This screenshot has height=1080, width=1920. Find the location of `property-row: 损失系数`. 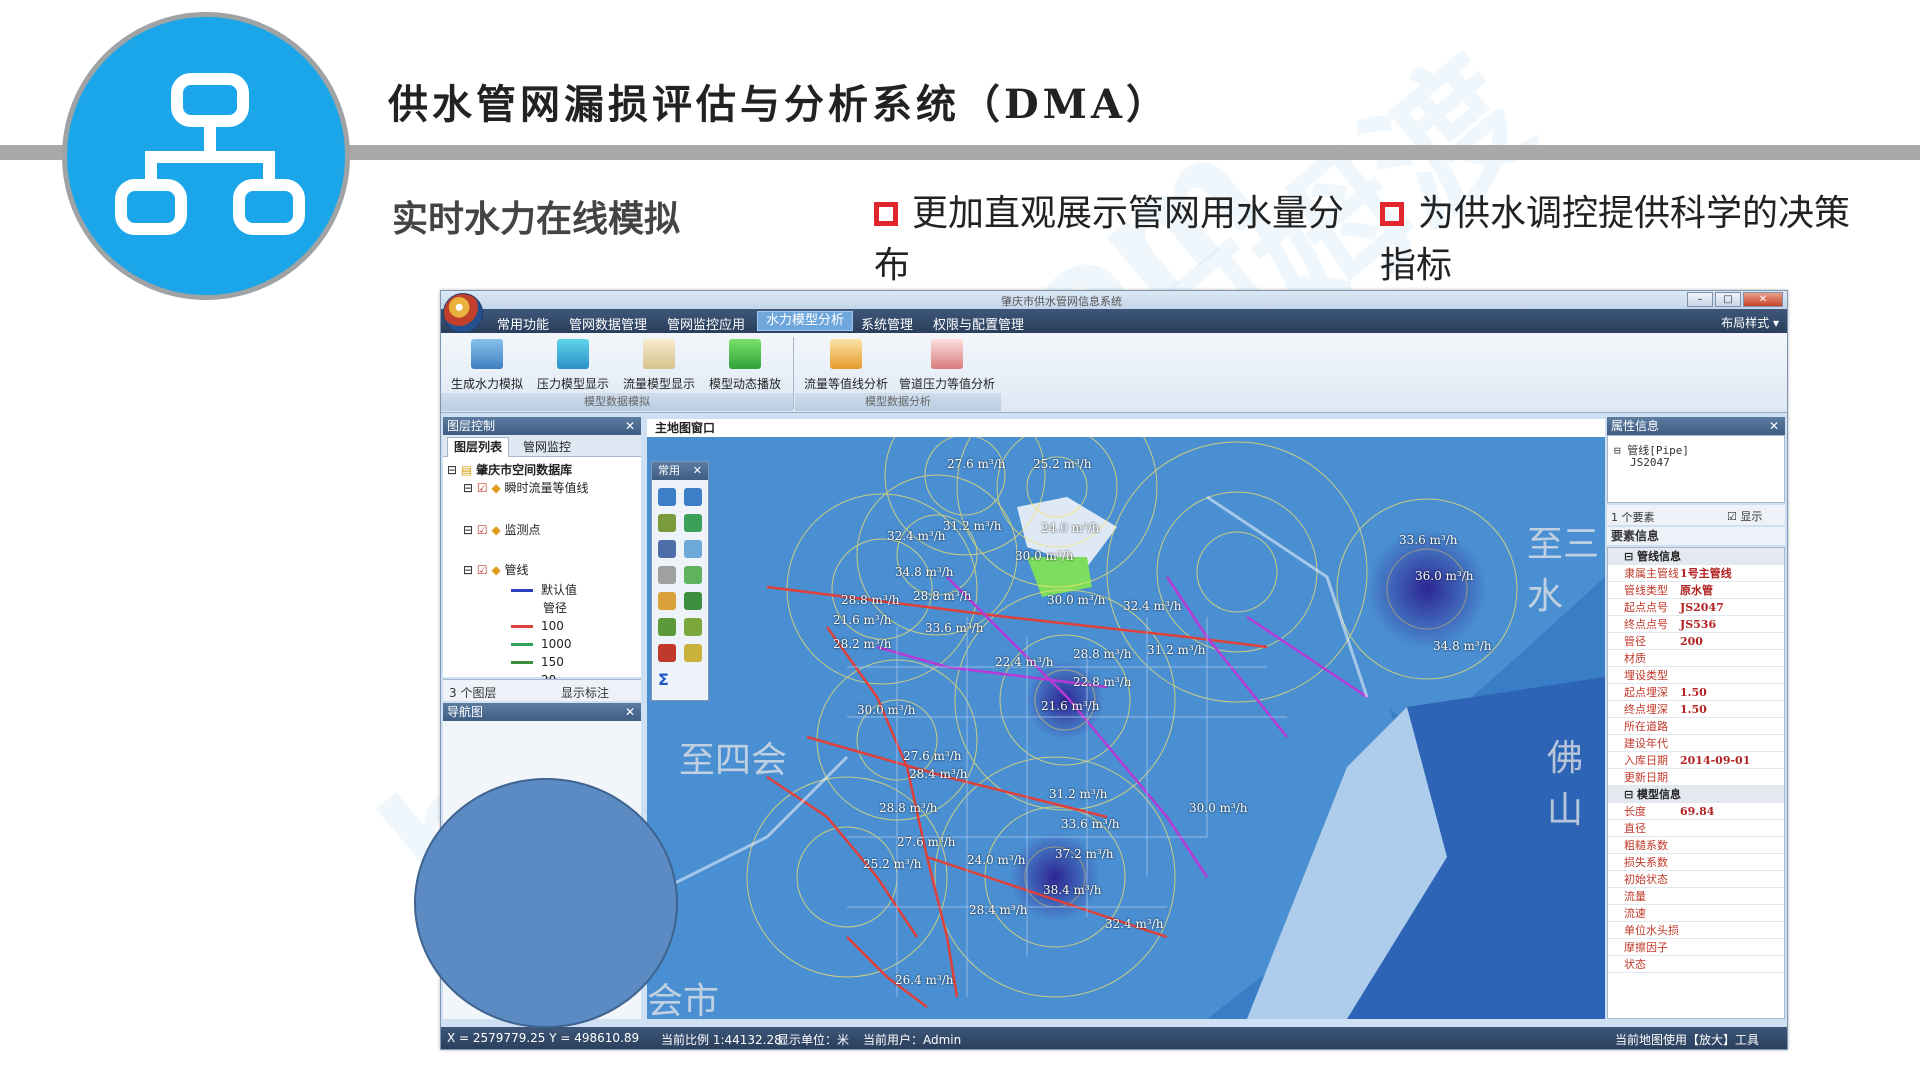

property-row: 损失系数 is located at coordinates (1696, 862).